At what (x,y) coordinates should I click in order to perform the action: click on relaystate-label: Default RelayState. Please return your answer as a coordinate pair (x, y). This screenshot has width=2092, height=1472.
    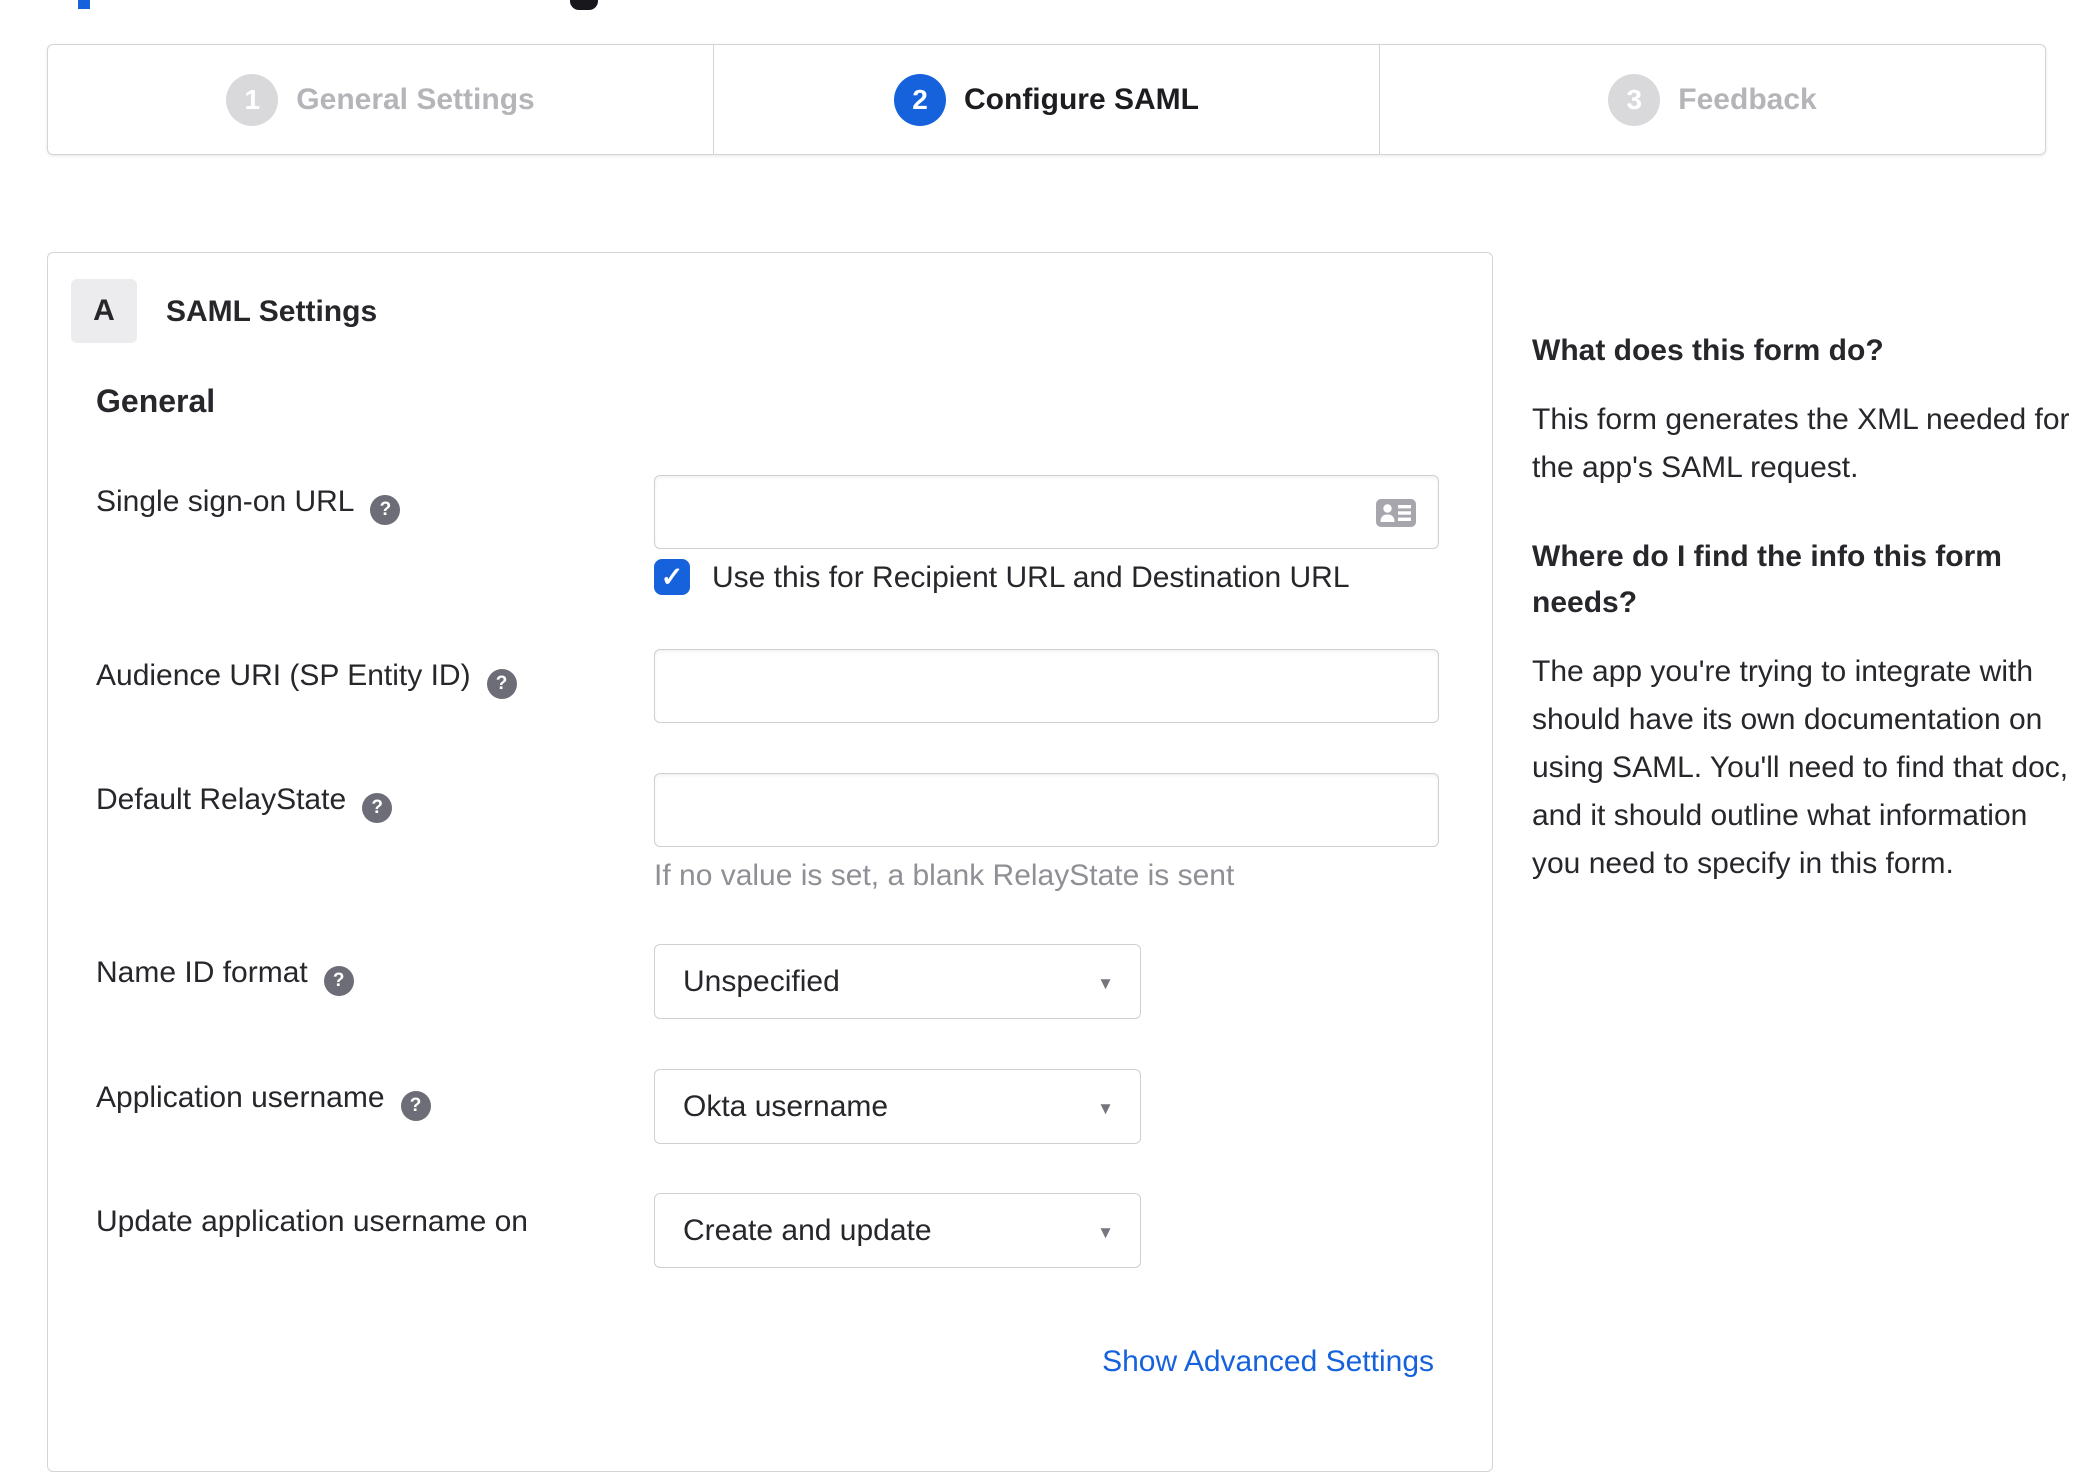
    Looking at the image, I should click on (221, 799).